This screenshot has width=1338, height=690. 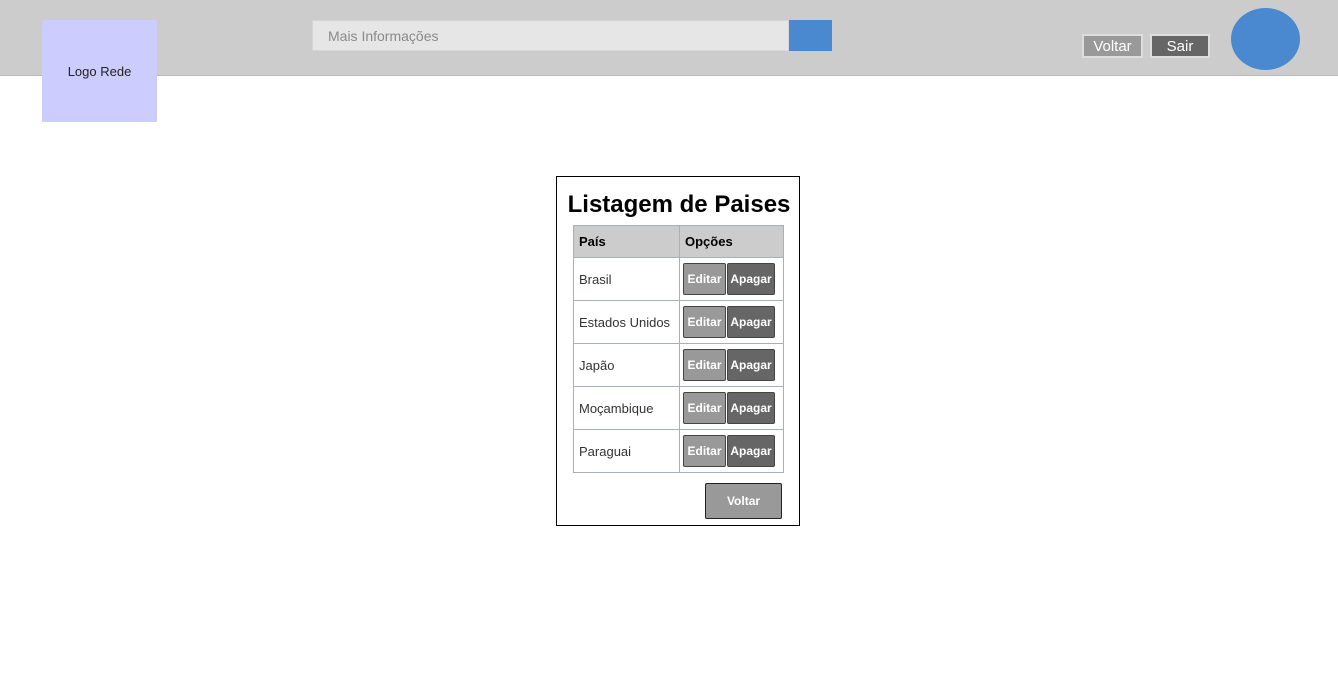 What do you see at coordinates (743, 501) in the screenshot?
I see `back-button: Voltar` at bounding box center [743, 501].